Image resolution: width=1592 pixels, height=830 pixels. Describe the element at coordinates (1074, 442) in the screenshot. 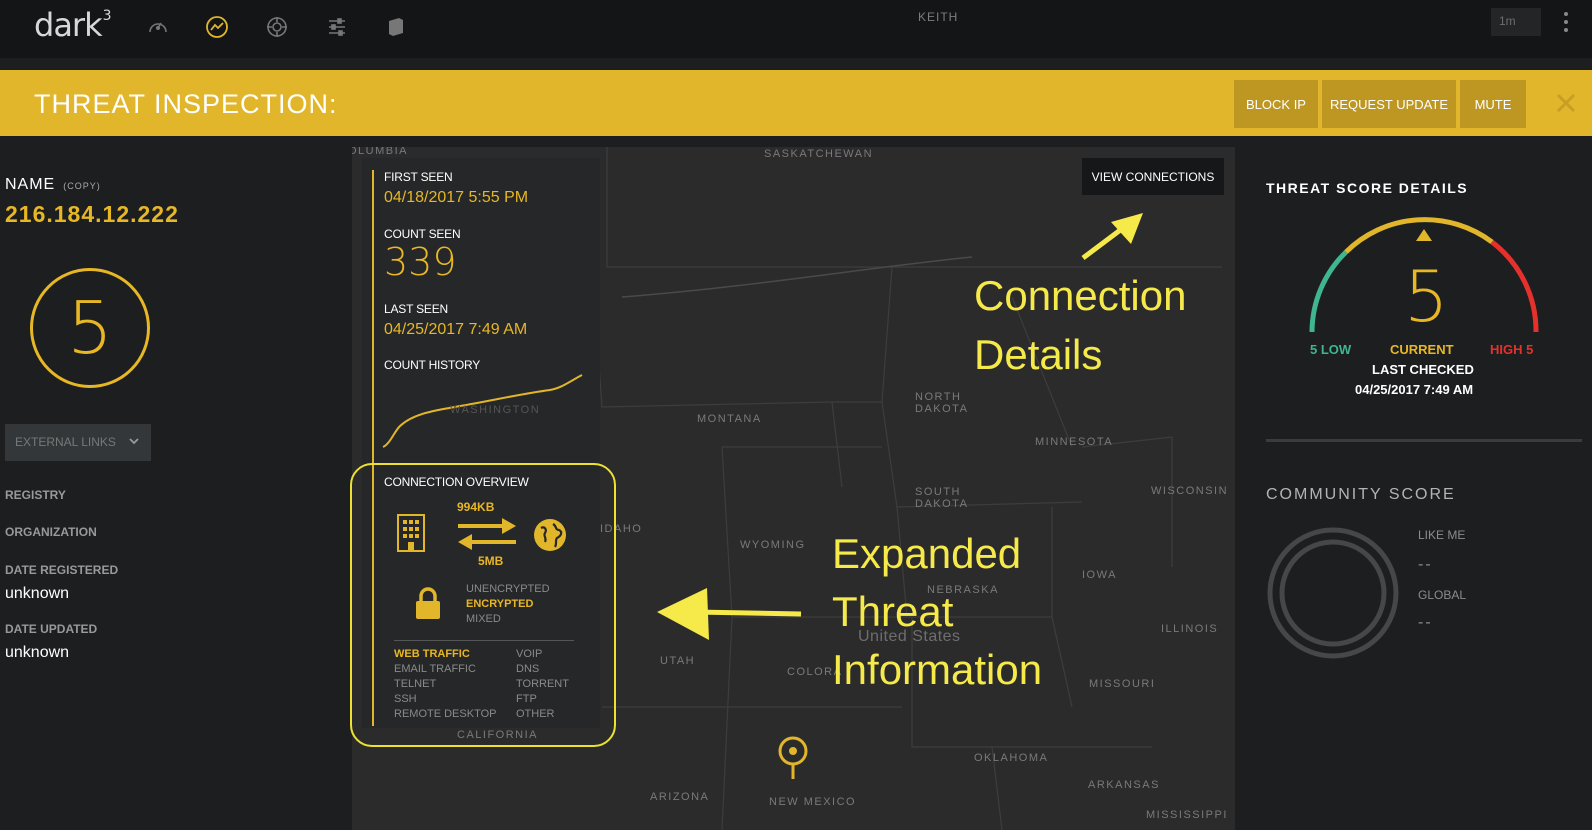

I see `map-label-minnesota: MINNESOTA` at that location.